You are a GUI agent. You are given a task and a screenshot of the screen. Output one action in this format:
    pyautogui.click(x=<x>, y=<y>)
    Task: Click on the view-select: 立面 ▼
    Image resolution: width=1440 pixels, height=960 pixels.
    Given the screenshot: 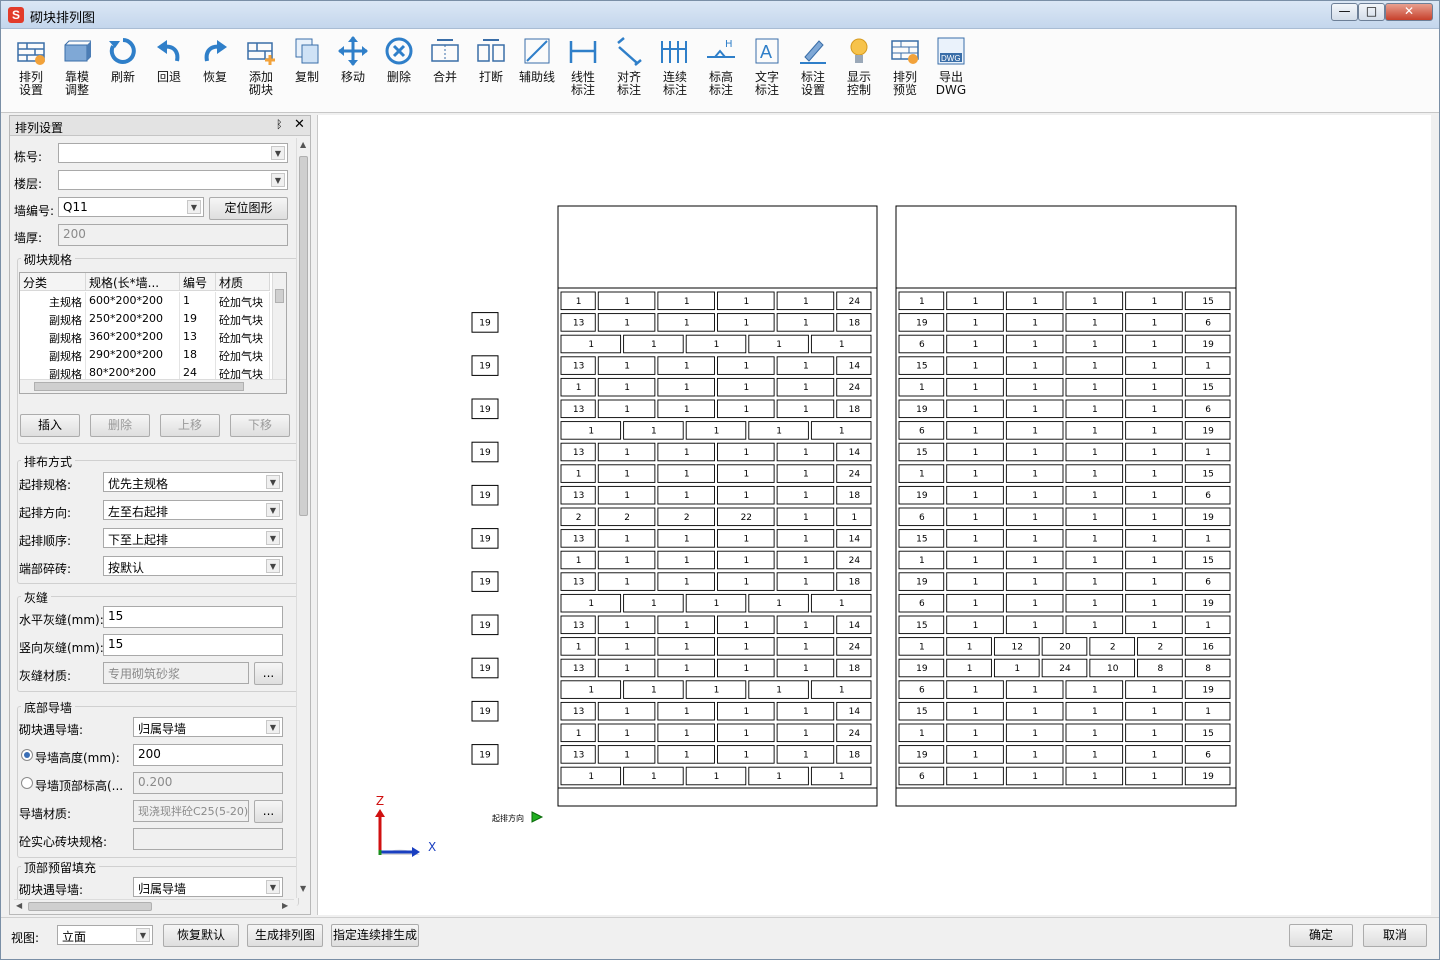 What is the action you would take?
    pyautogui.click(x=105, y=935)
    